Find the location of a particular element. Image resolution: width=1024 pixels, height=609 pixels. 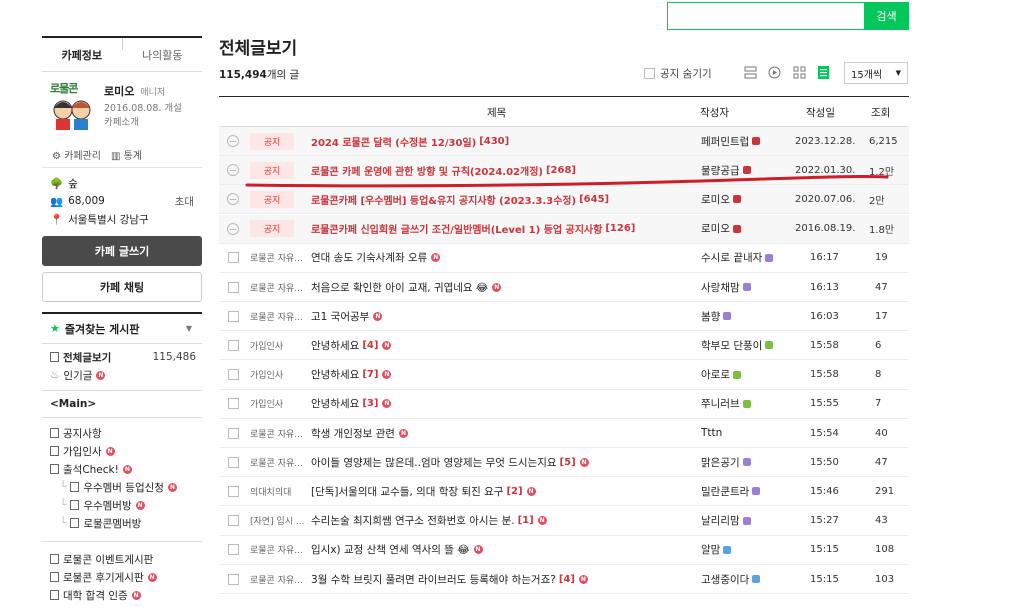

post-row: 로물콘 자유... 고1 국어공부 N 봄향 16:03 17 is located at coordinates (564, 317).